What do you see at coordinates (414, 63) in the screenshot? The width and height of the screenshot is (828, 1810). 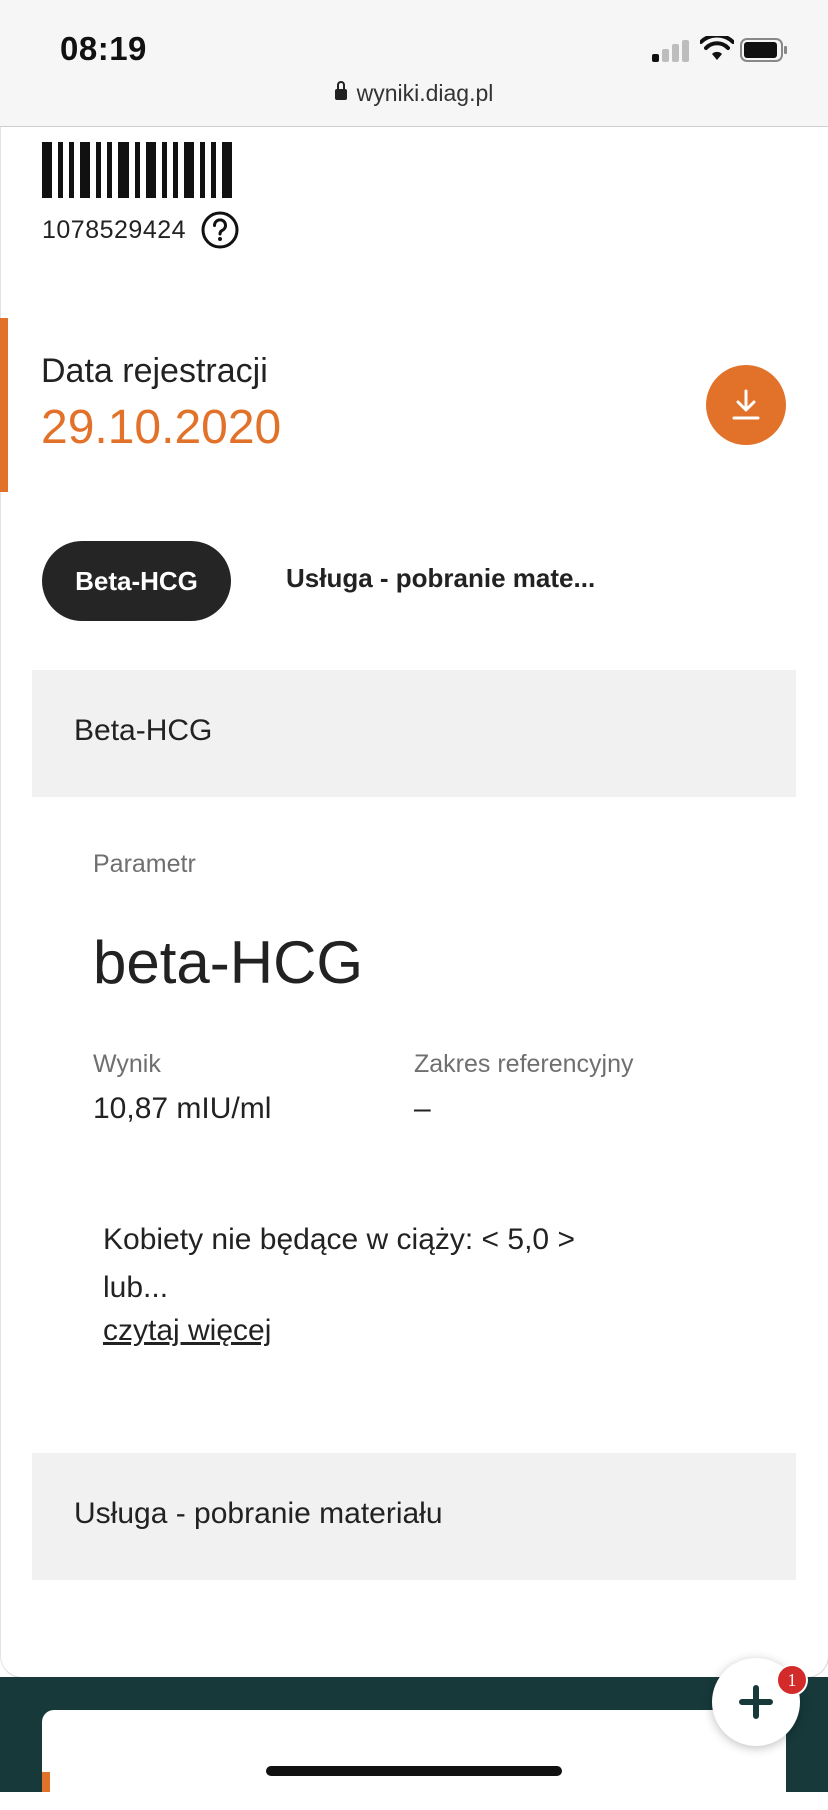 I see `browser-top-bar: 08:19 wyniki.diag.pl` at bounding box center [414, 63].